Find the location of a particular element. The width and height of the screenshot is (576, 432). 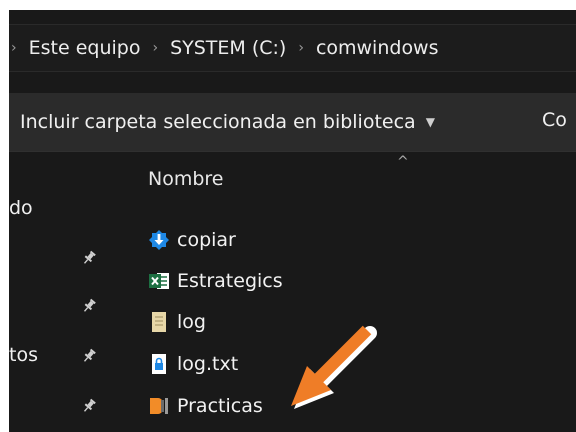

sort-ascending-icon: ^ is located at coordinates (403, 162).